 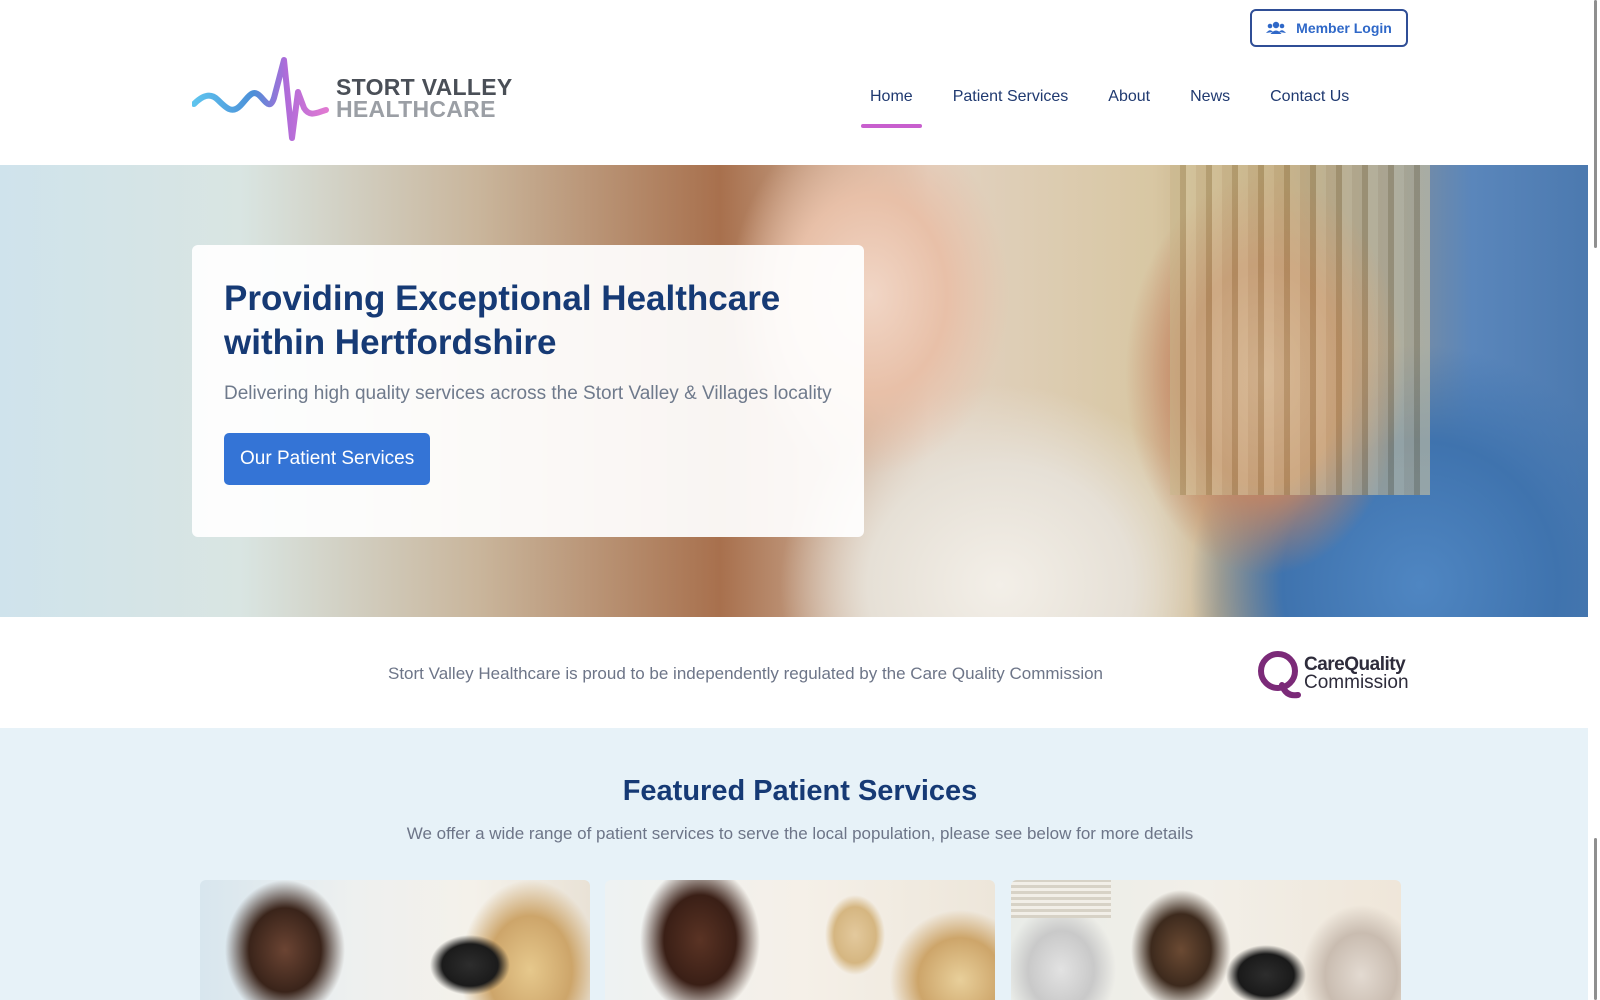 What do you see at coordinates (1011, 102) in the screenshot?
I see `nav-item-patient-services: Patient Services` at bounding box center [1011, 102].